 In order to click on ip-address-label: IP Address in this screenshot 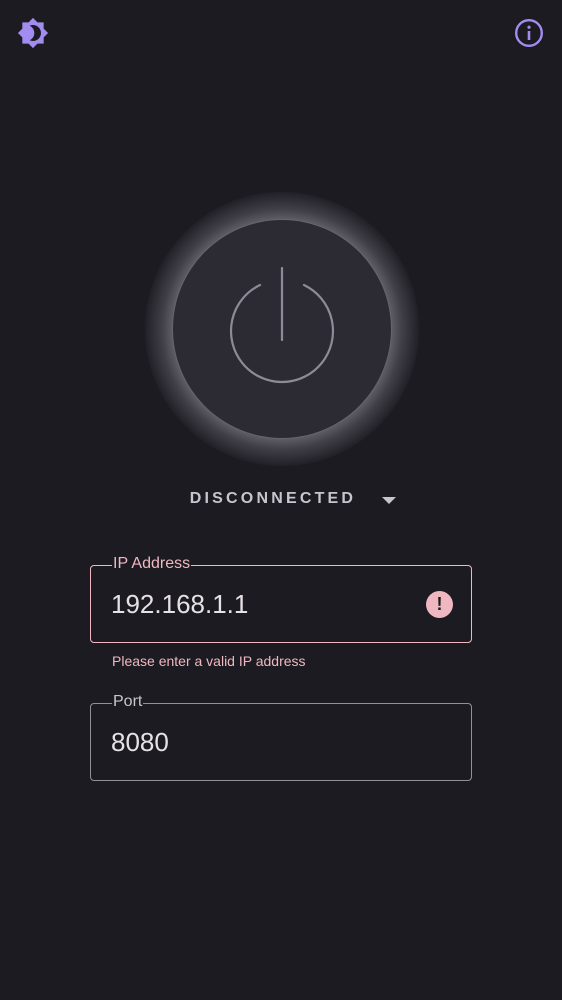, I will do `click(152, 564)`.